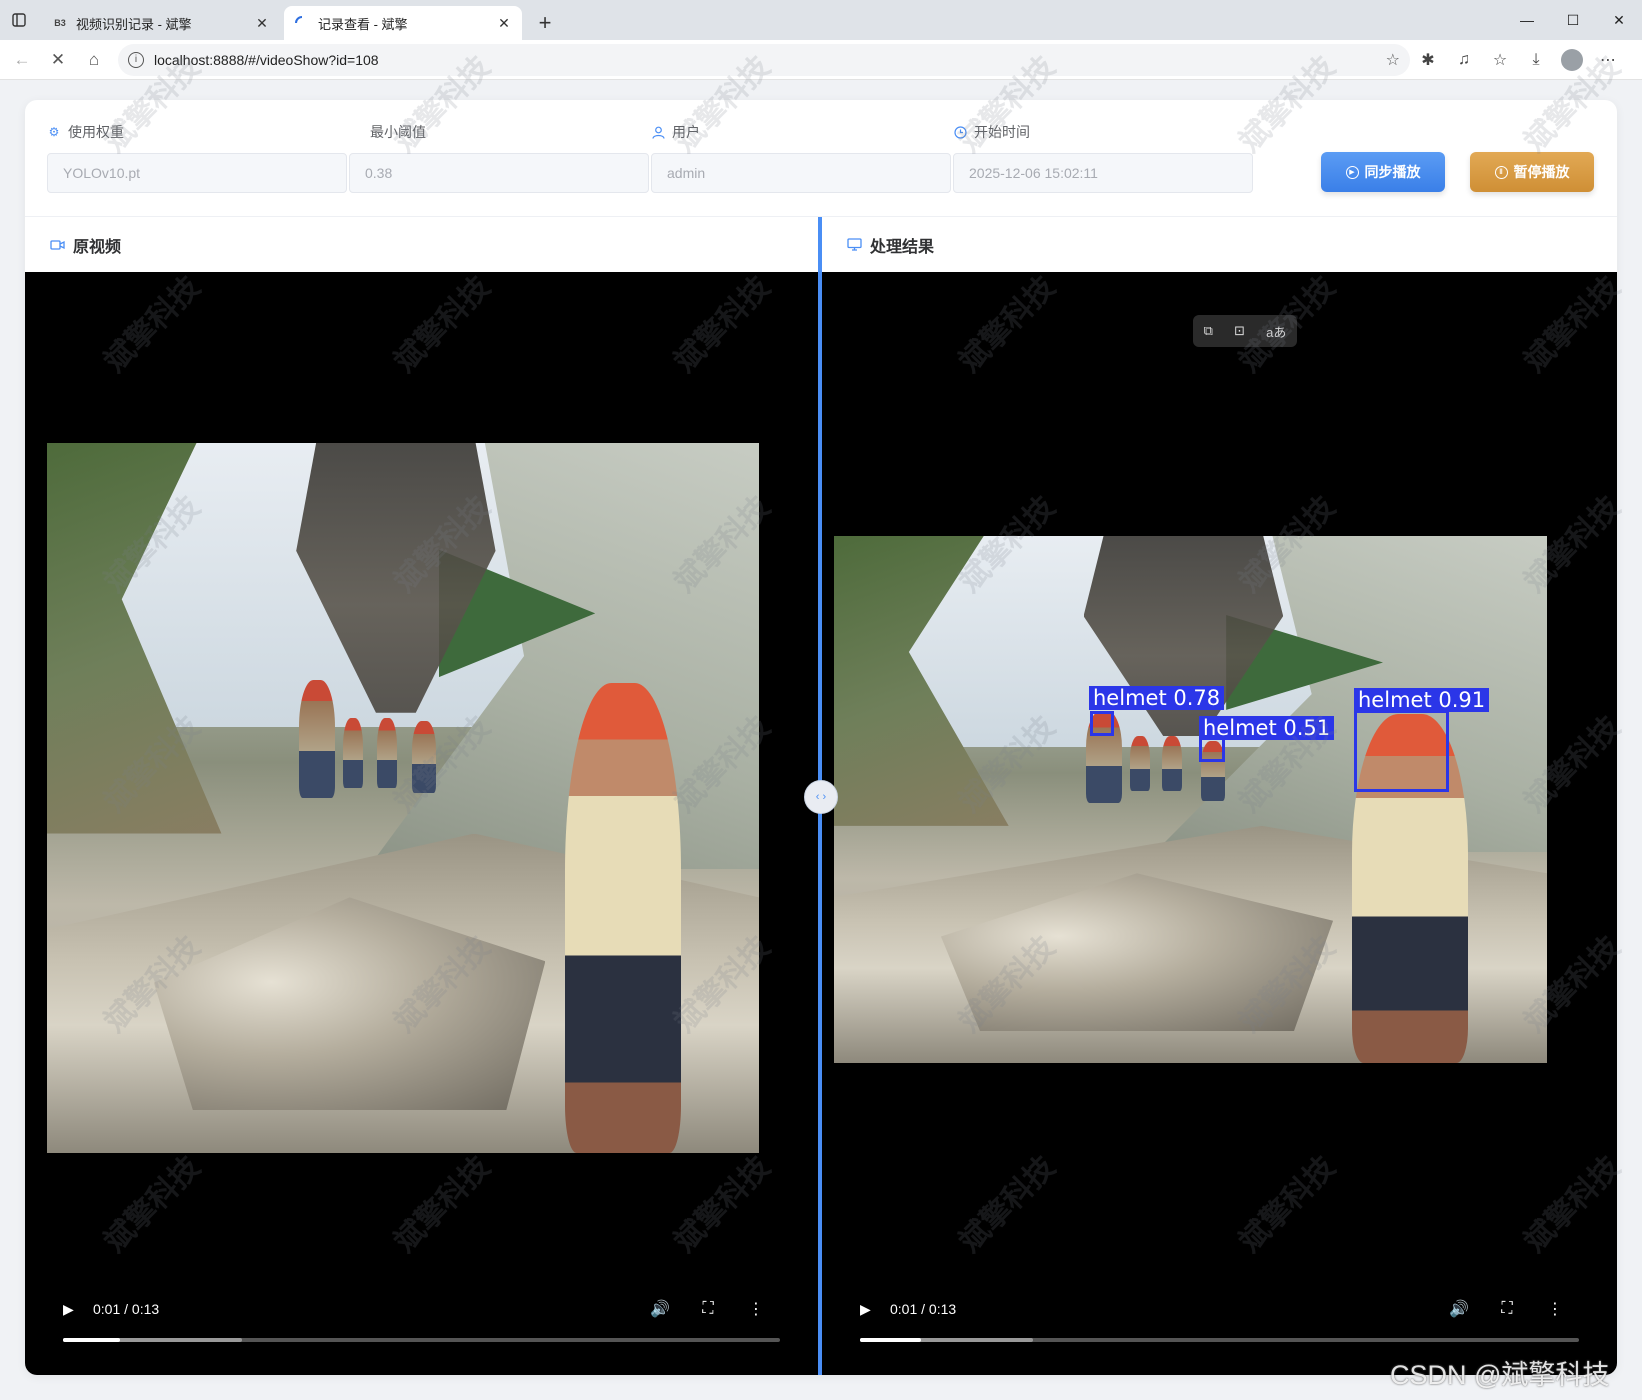 This screenshot has height=1400, width=1642. Describe the element at coordinates (96, 132) in the screenshot. I see `weight-label: 使用权重` at that location.